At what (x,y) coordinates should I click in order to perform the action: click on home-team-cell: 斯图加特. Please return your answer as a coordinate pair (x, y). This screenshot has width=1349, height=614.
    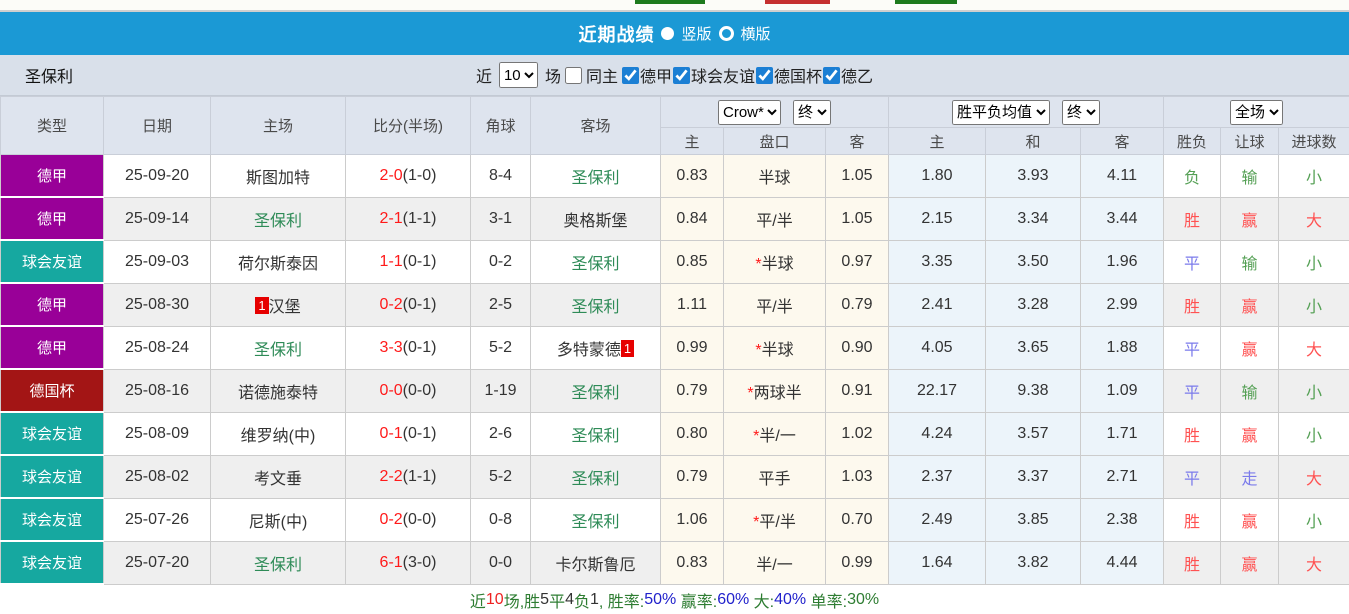
    Looking at the image, I should click on (278, 176).